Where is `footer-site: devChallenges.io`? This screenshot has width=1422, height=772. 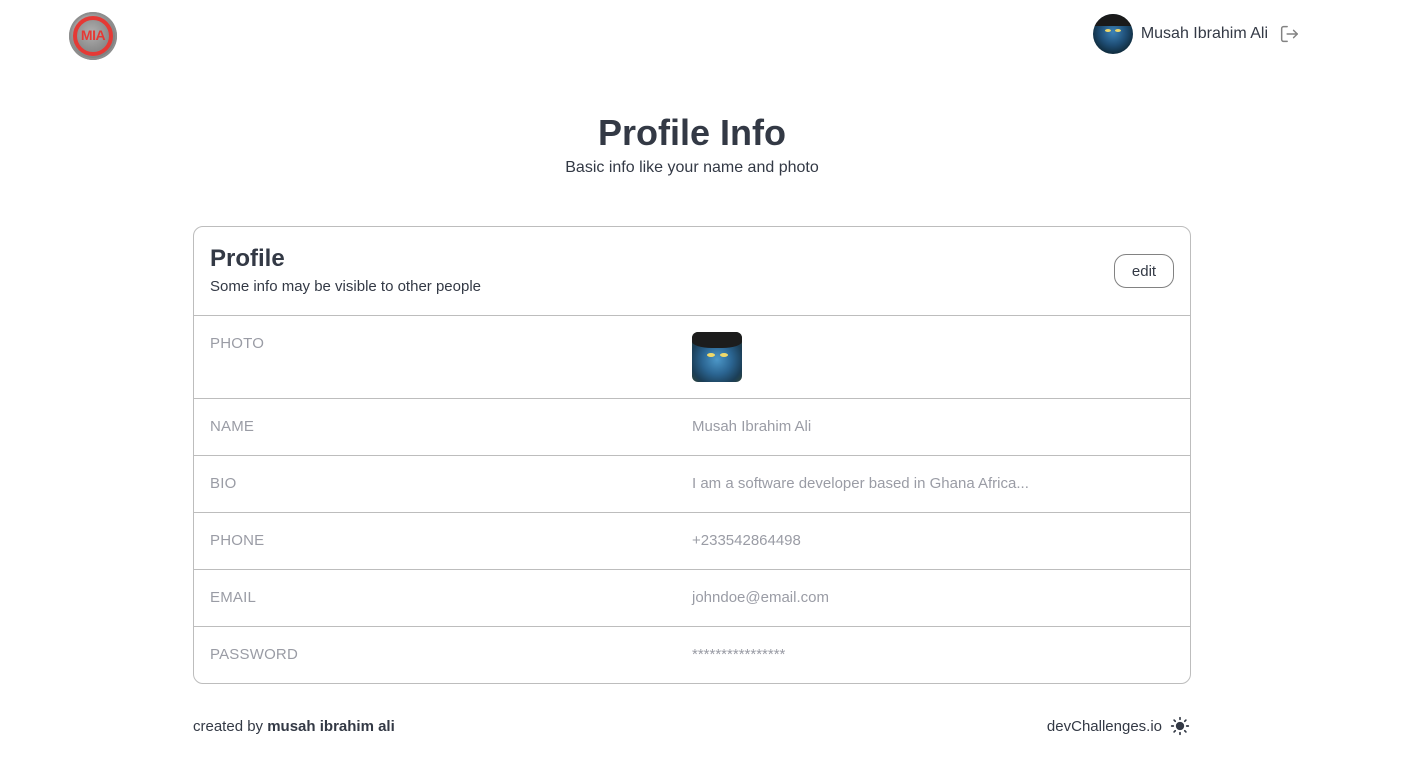 footer-site: devChallenges.io is located at coordinates (1118, 726).